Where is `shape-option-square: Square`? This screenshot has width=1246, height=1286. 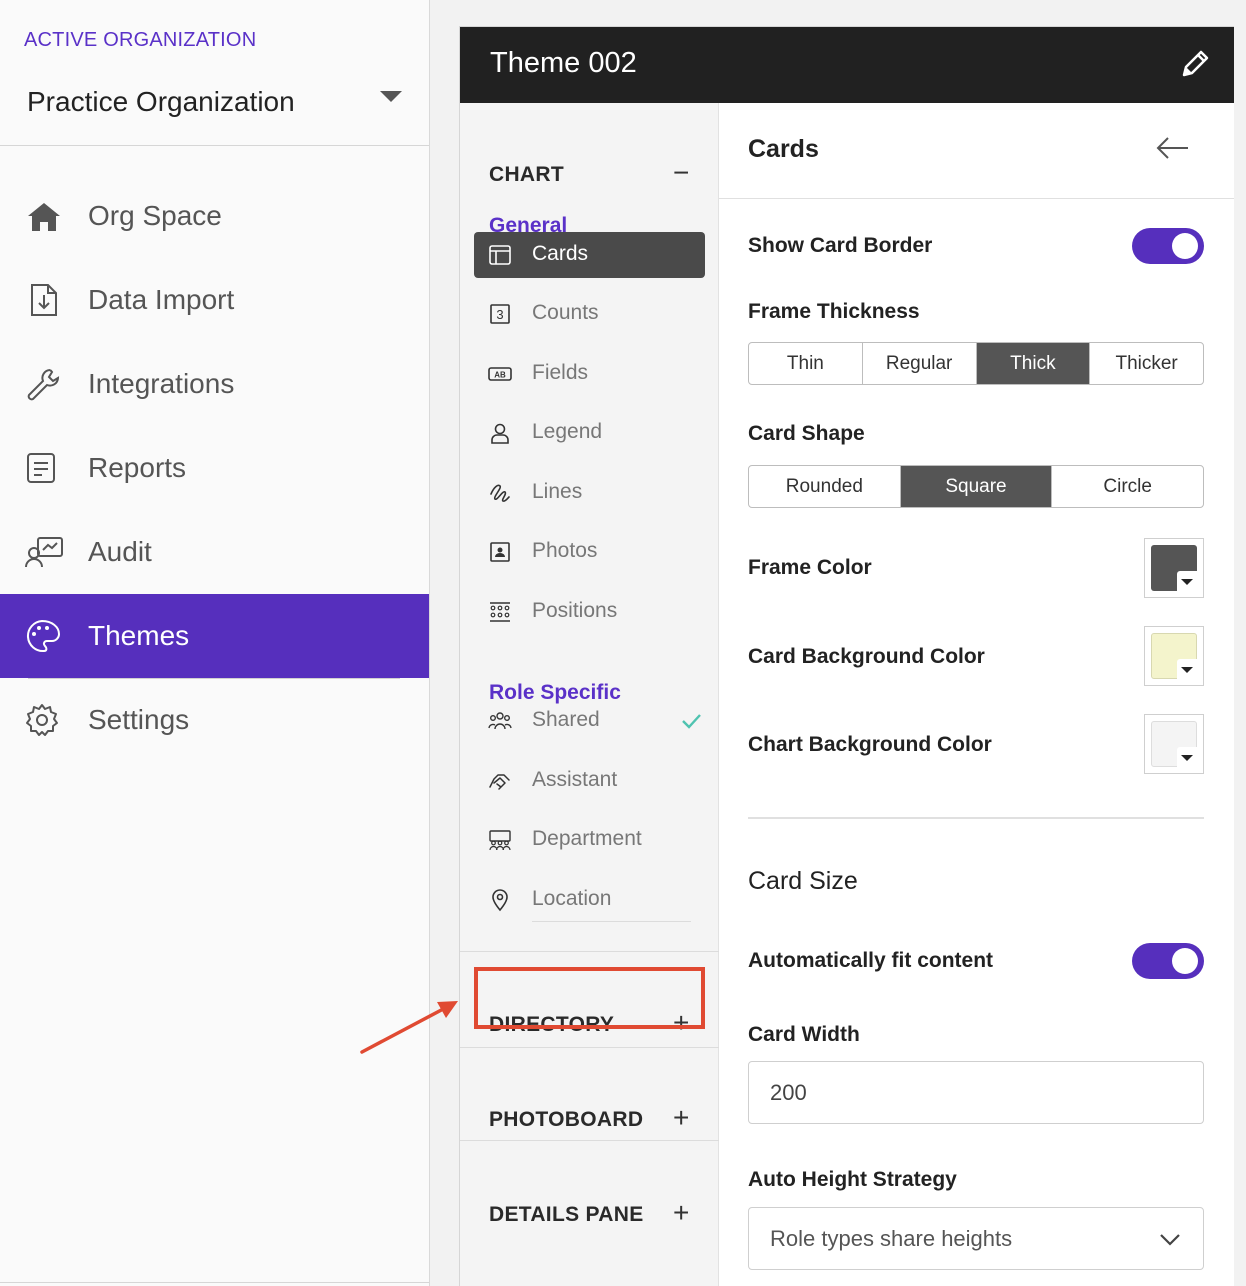 shape-option-square: Square is located at coordinates (976, 486).